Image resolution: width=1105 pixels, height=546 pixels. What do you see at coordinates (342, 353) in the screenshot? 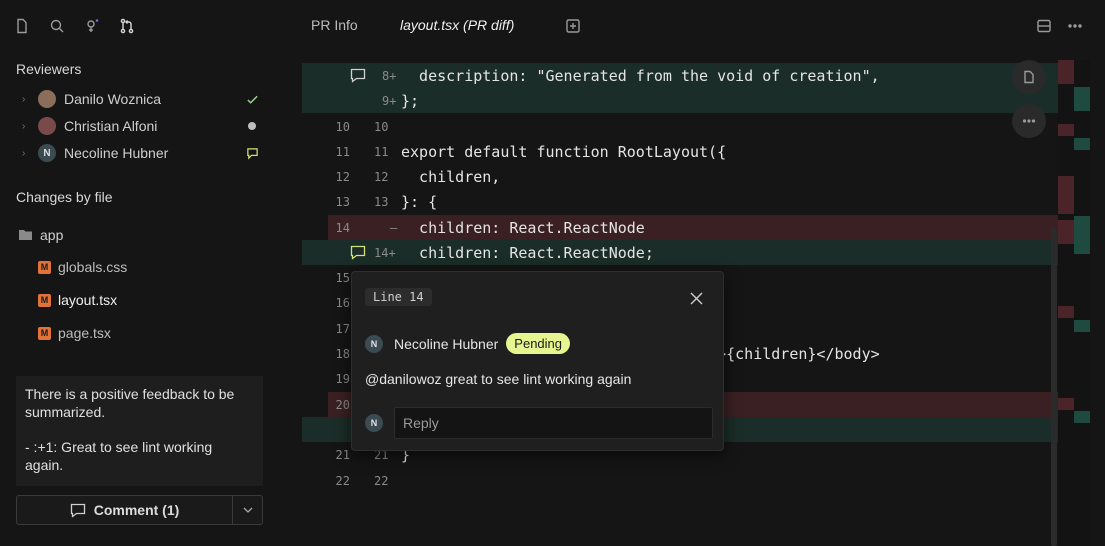
I see `line-number-old: 18` at bounding box center [342, 353].